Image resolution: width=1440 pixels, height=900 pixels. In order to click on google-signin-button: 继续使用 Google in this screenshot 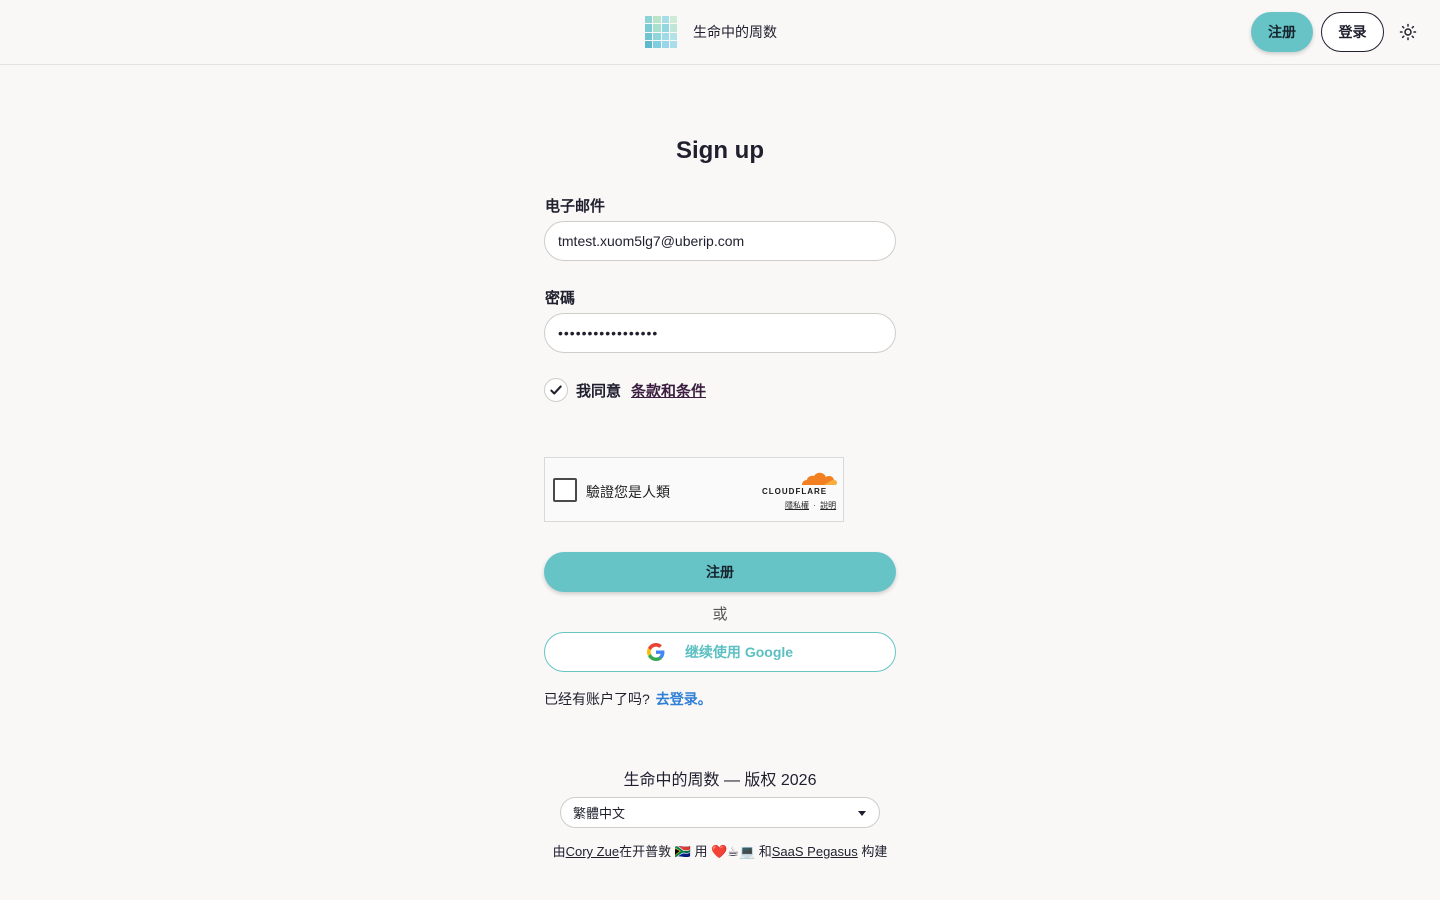, I will do `click(720, 652)`.